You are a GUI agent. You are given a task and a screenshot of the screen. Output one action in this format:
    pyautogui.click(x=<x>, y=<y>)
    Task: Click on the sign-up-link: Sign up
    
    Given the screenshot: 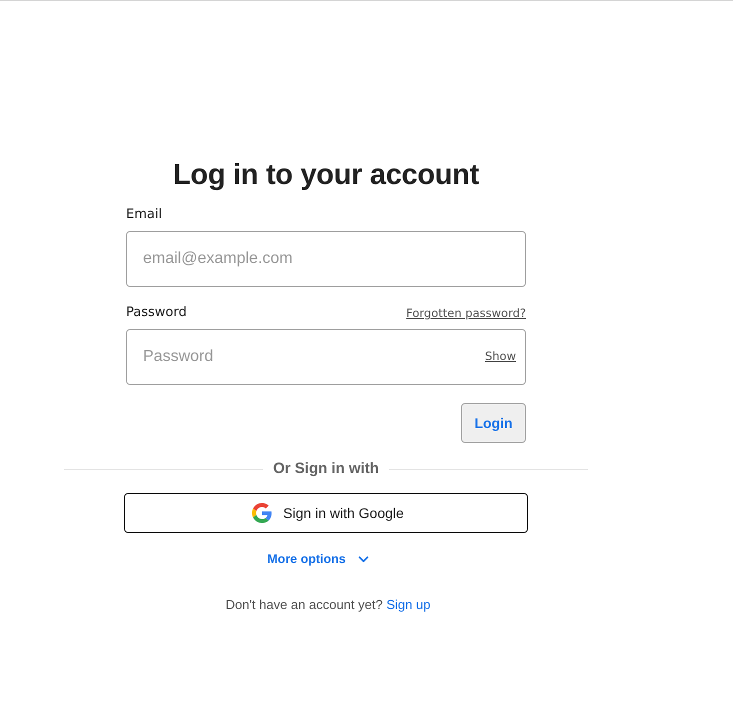 What is the action you would take?
    pyautogui.click(x=408, y=604)
    